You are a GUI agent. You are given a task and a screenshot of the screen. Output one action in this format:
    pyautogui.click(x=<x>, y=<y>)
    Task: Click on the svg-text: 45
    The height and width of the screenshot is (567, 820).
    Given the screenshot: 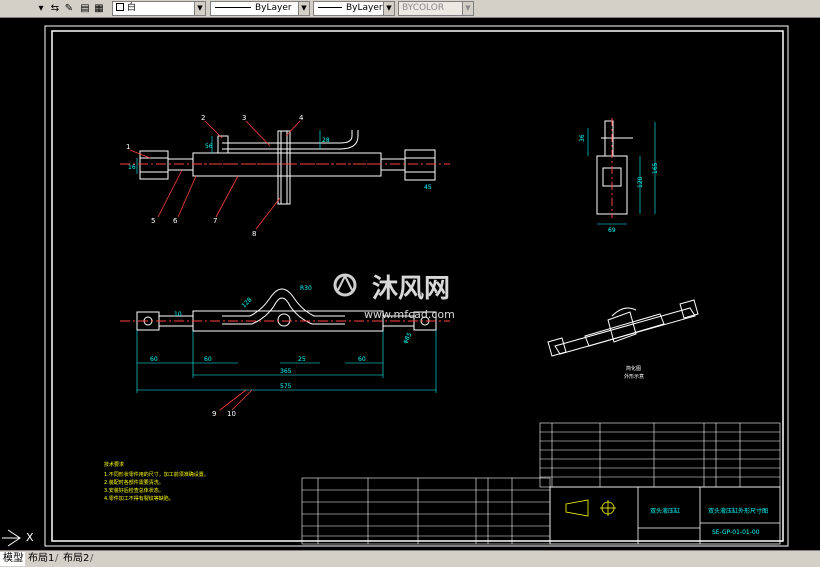 What is the action you would take?
    pyautogui.click(x=428, y=187)
    